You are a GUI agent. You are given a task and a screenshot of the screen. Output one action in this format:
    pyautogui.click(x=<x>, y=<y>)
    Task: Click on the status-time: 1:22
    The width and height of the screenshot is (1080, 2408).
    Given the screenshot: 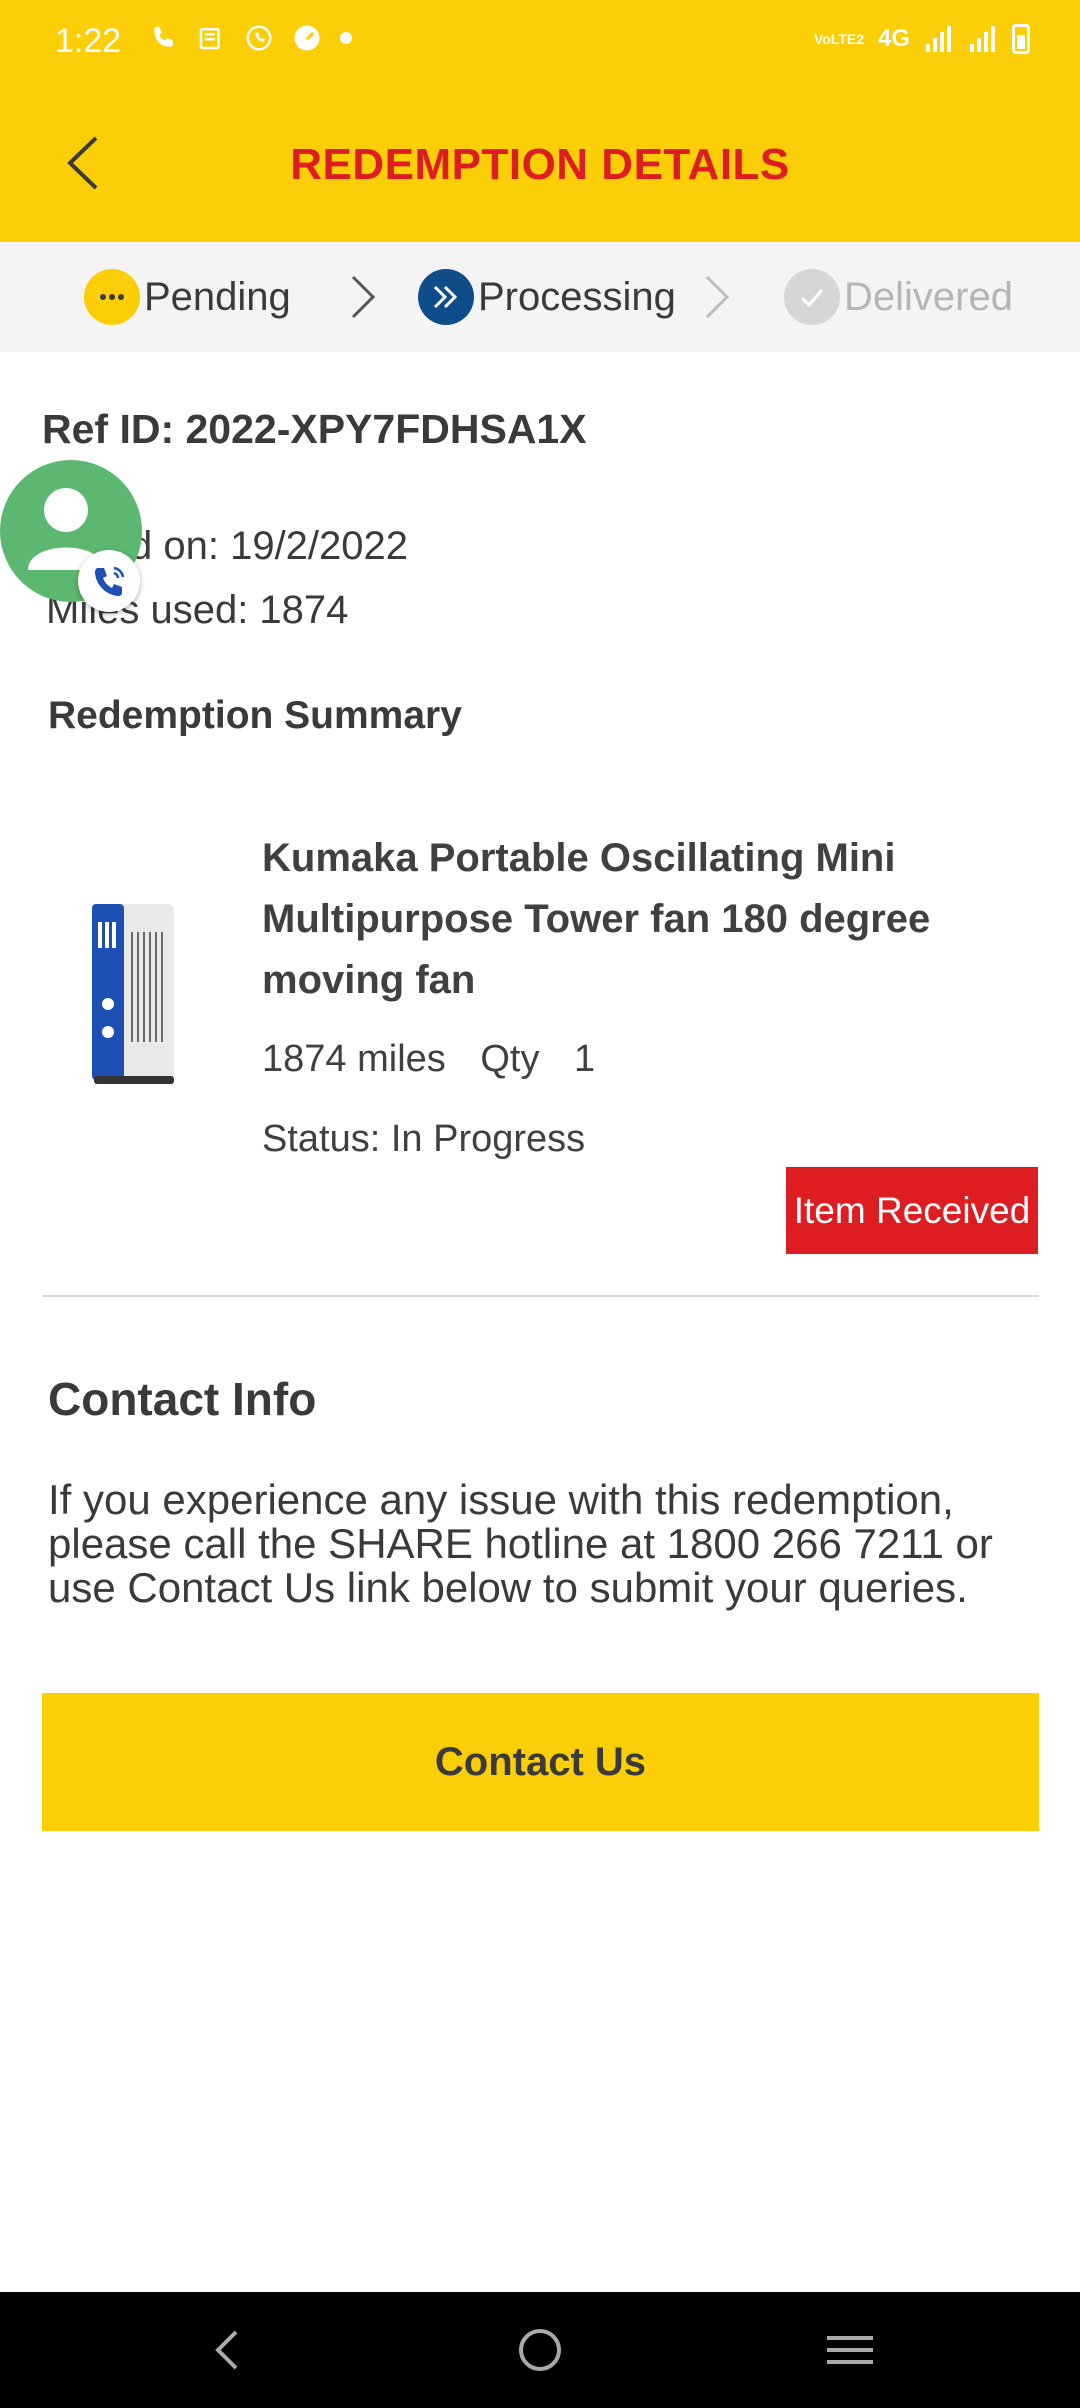 What is the action you would take?
    pyautogui.click(x=88, y=41)
    